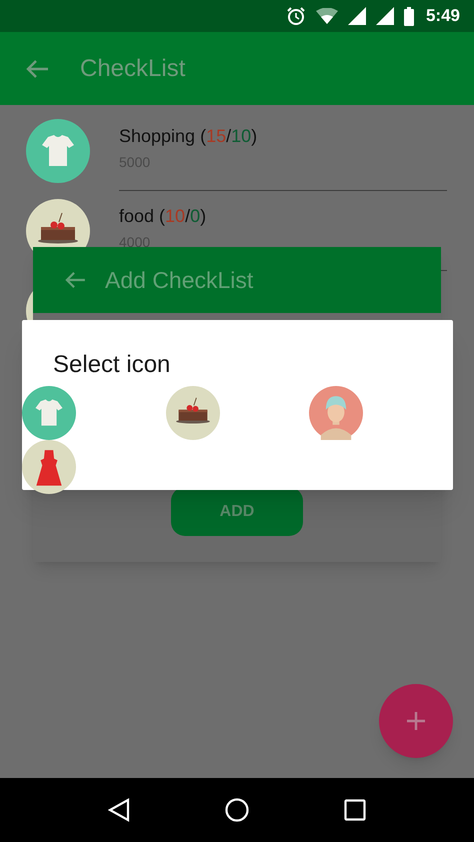  What do you see at coordinates (296, 16) in the screenshot?
I see `alarm-icon` at bounding box center [296, 16].